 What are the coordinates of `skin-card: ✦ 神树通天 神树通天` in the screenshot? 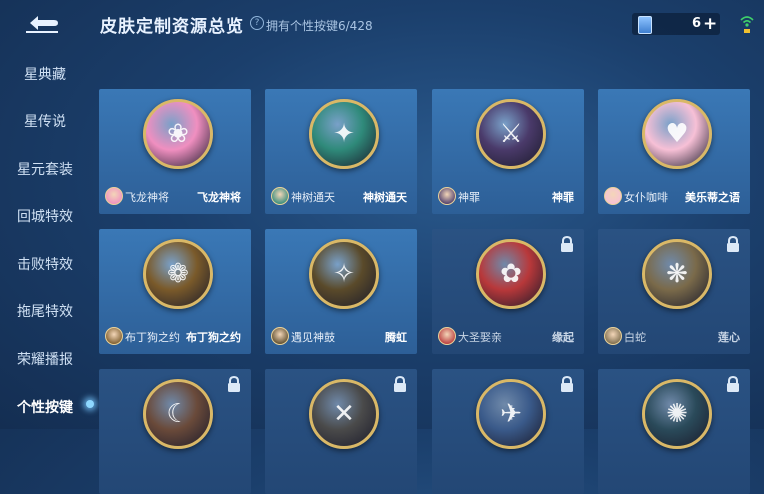 It's located at (341, 151).